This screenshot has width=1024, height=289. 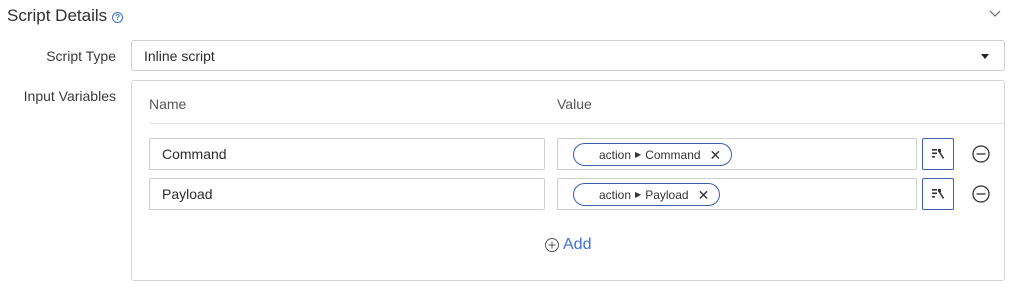 I want to click on section-title: Script Details, so click(x=57, y=15).